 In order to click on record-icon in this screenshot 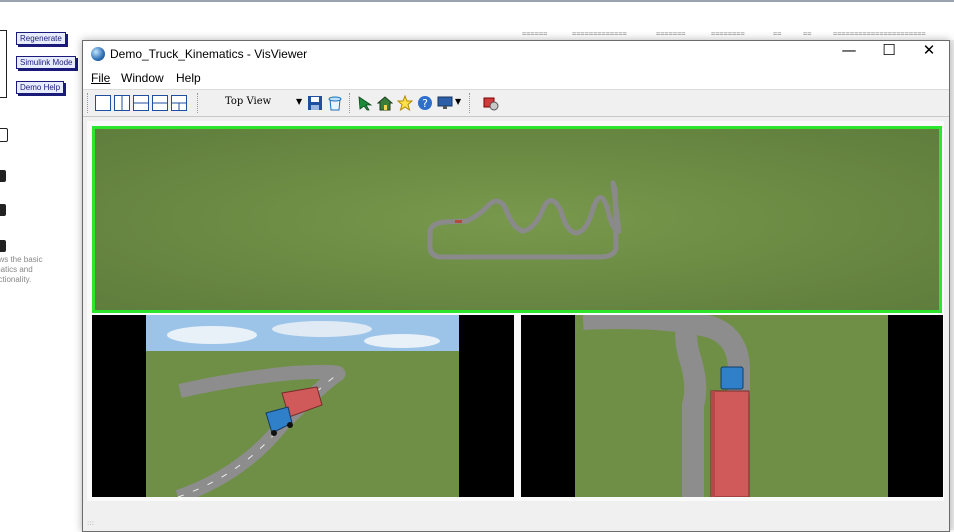, I will do `click(491, 103)`.